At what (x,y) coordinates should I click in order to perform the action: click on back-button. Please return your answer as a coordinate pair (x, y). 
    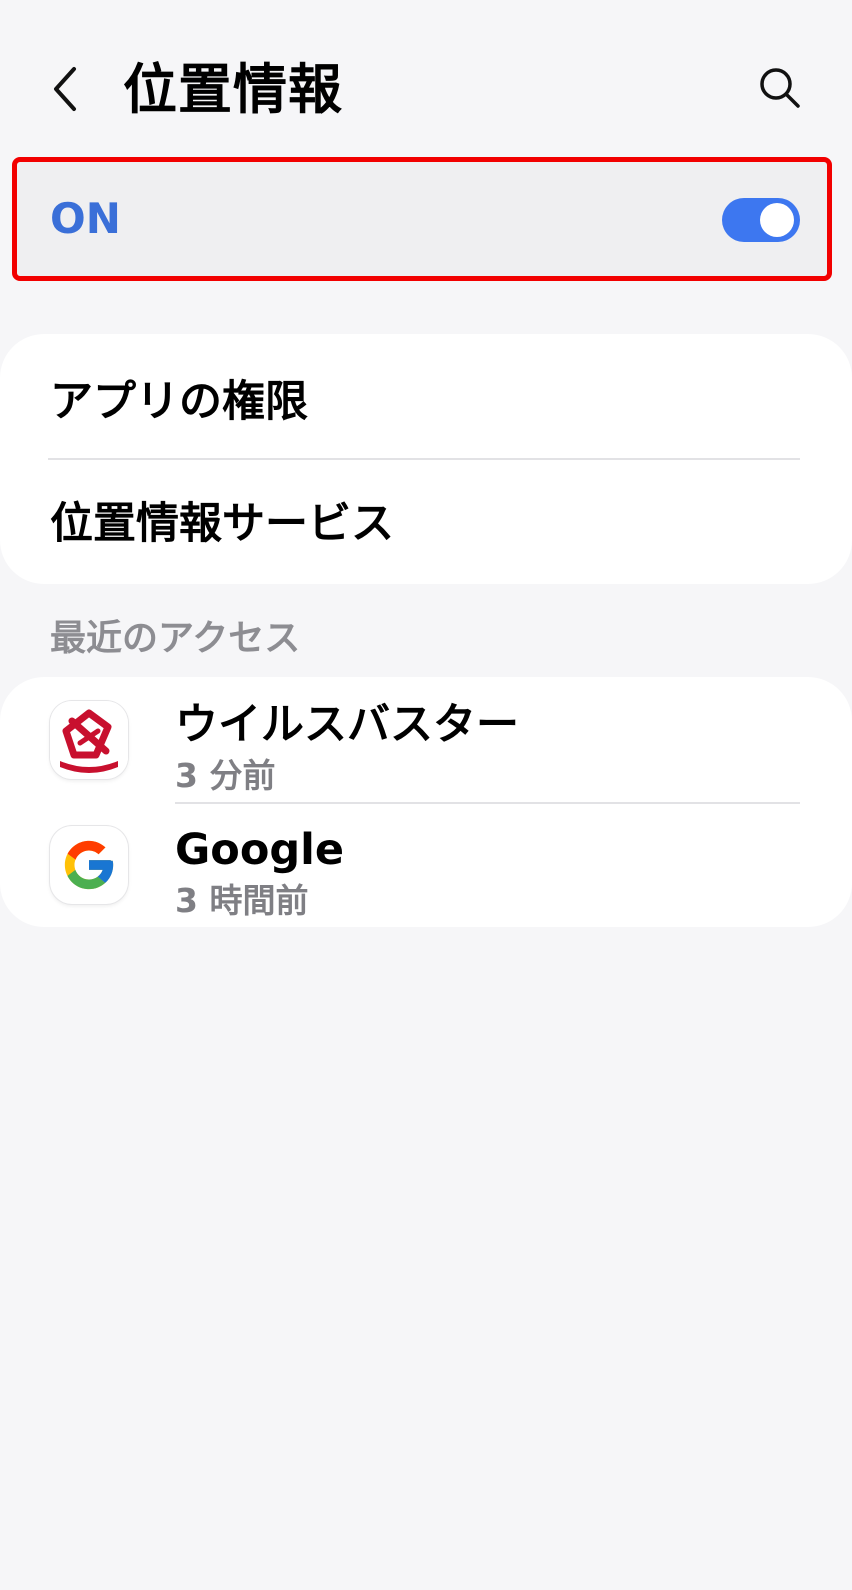
    Looking at the image, I should click on (65, 89).